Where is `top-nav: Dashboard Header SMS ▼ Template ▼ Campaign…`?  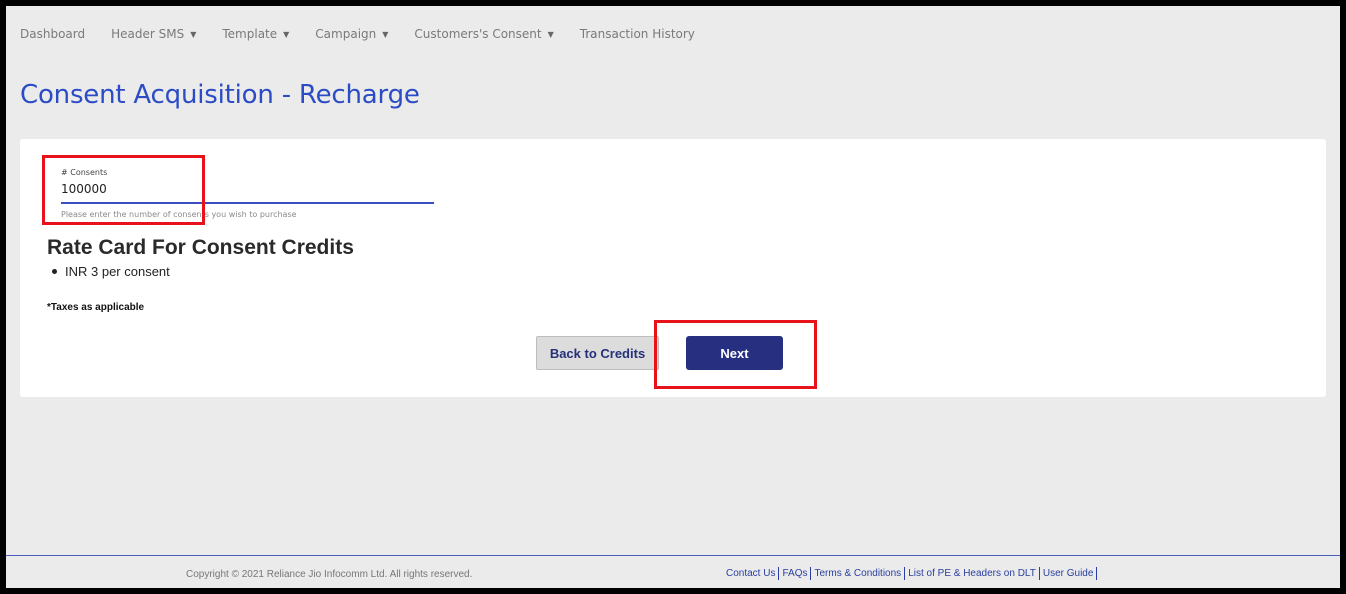 top-nav: Dashboard Header SMS ▼ Template ▼ Campaign… is located at coordinates (673, 34).